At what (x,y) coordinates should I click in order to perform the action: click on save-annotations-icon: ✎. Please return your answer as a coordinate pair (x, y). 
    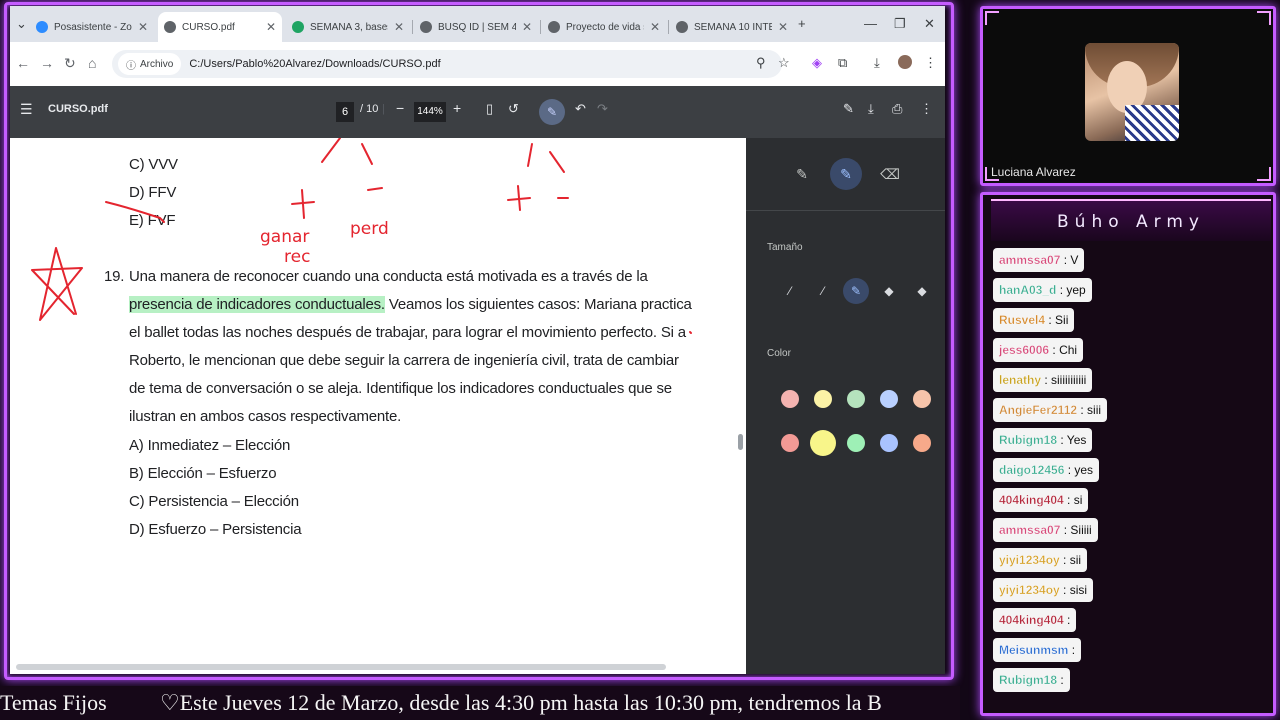
    Looking at the image, I should click on (848, 109).